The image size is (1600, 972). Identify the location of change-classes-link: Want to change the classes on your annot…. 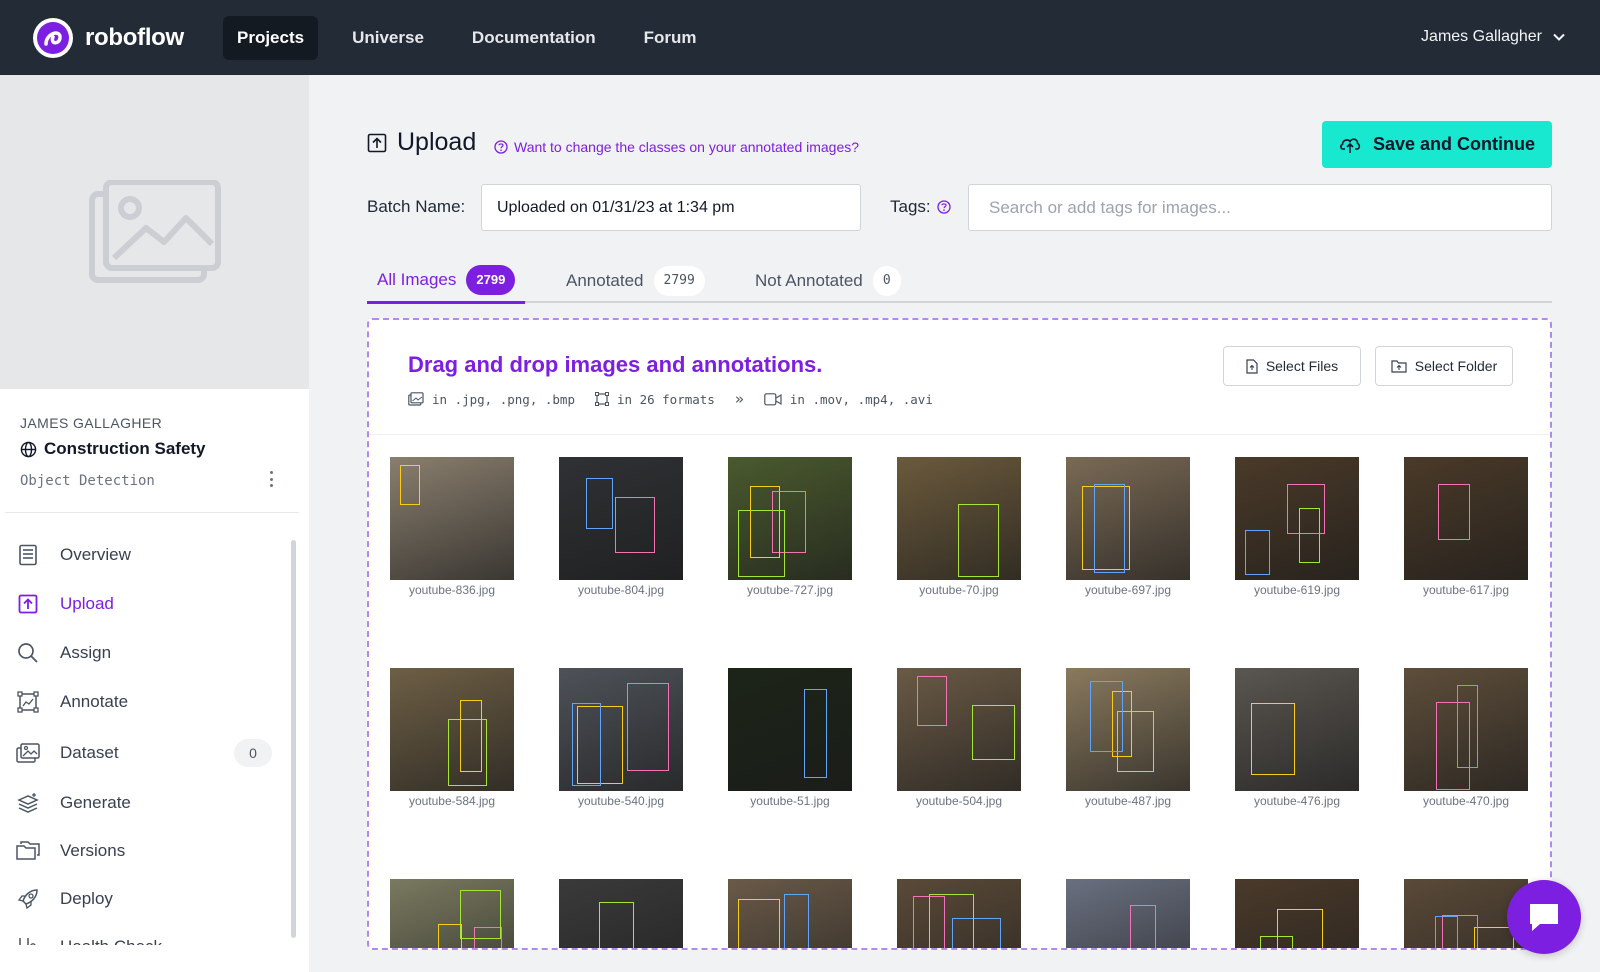
(676, 147).